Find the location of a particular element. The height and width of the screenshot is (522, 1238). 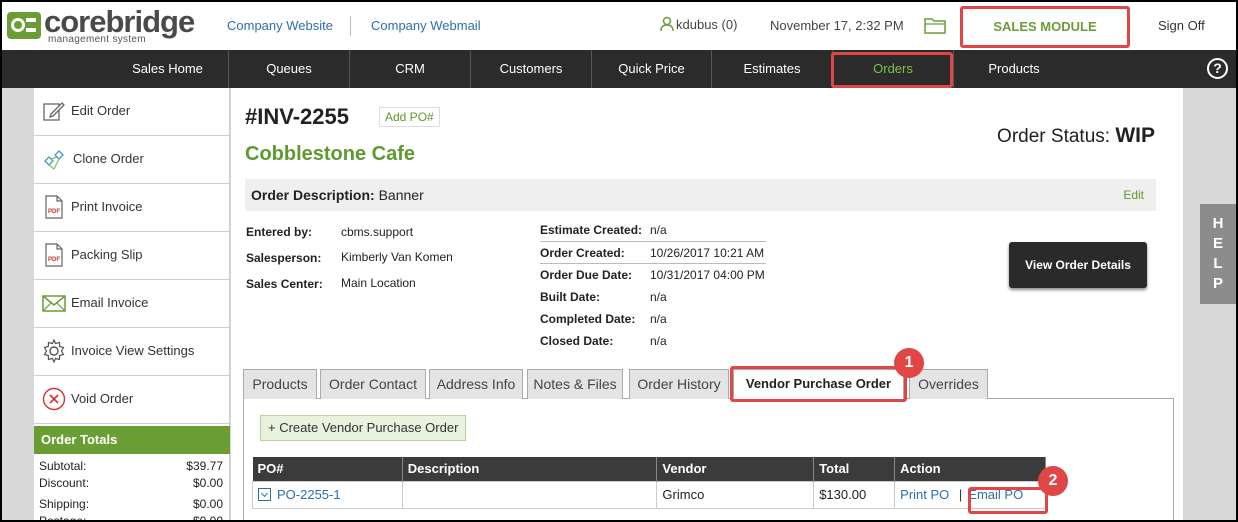

entered-by-label: Entered by: is located at coordinates (279, 232).